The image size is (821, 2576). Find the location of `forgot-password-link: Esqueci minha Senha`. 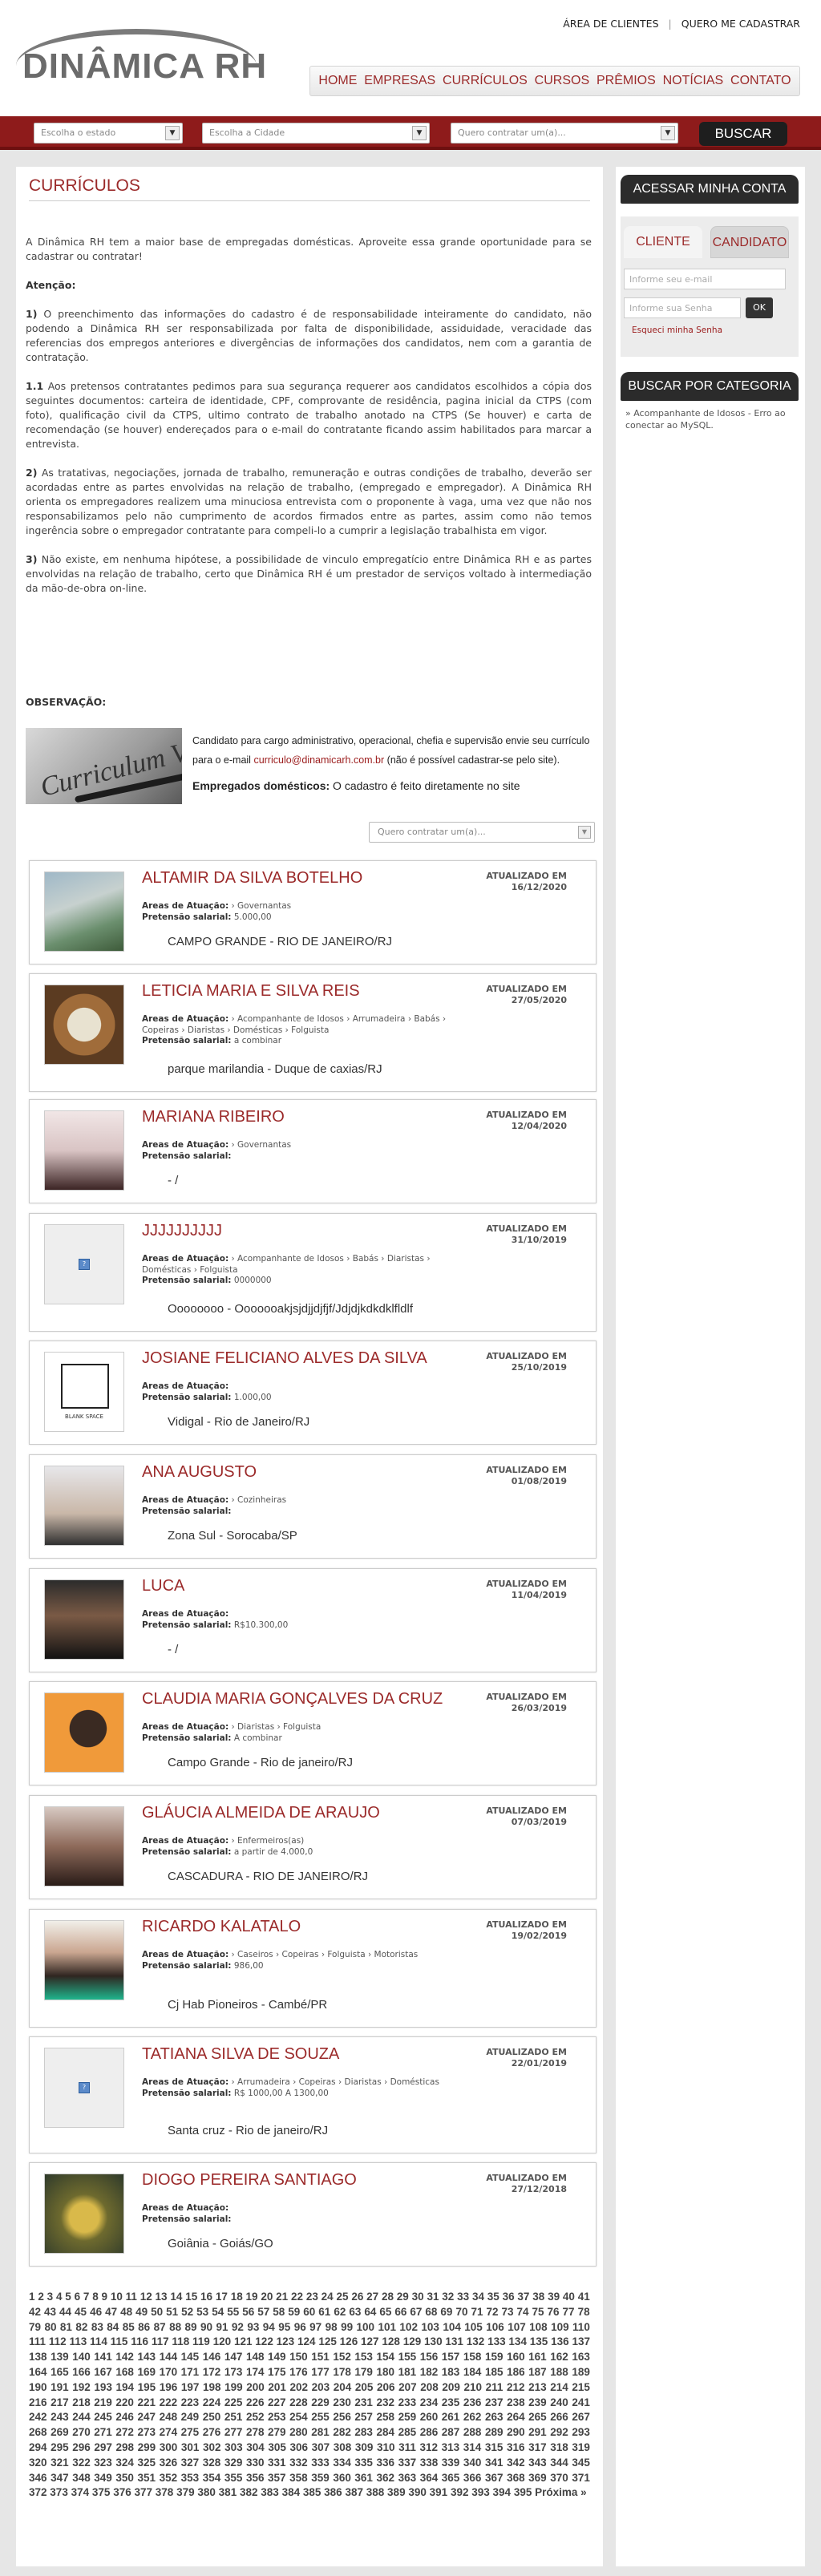

forgot-password-link: Esqueci minha Senha is located at coordinates (677, 330).